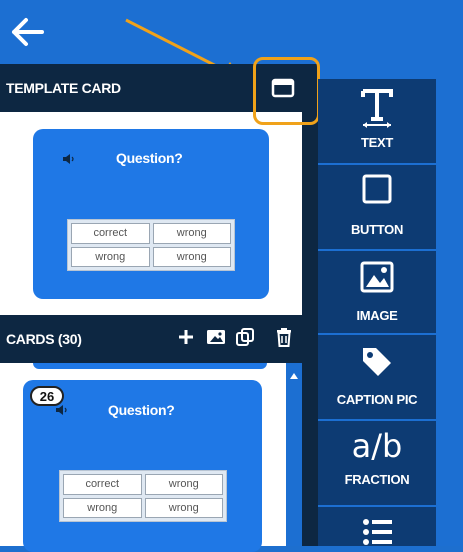 The image size is (463, 552). I want to click on tag-icon, so click(377, 362).